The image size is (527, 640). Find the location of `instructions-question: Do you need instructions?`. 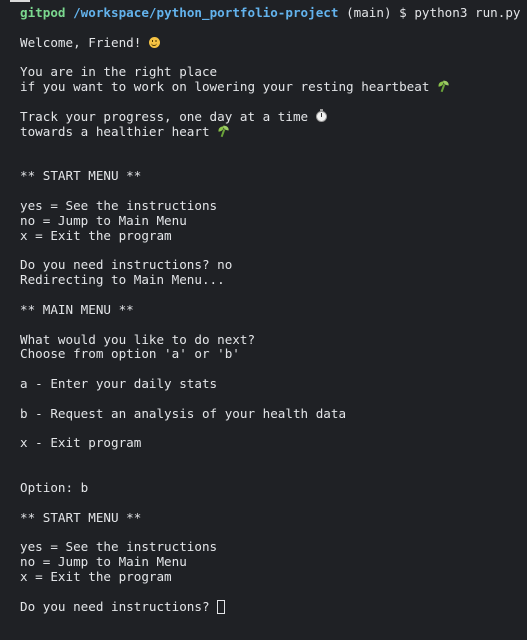

instructions-question: Do you need instructions? is located at coordinates (115, 606).